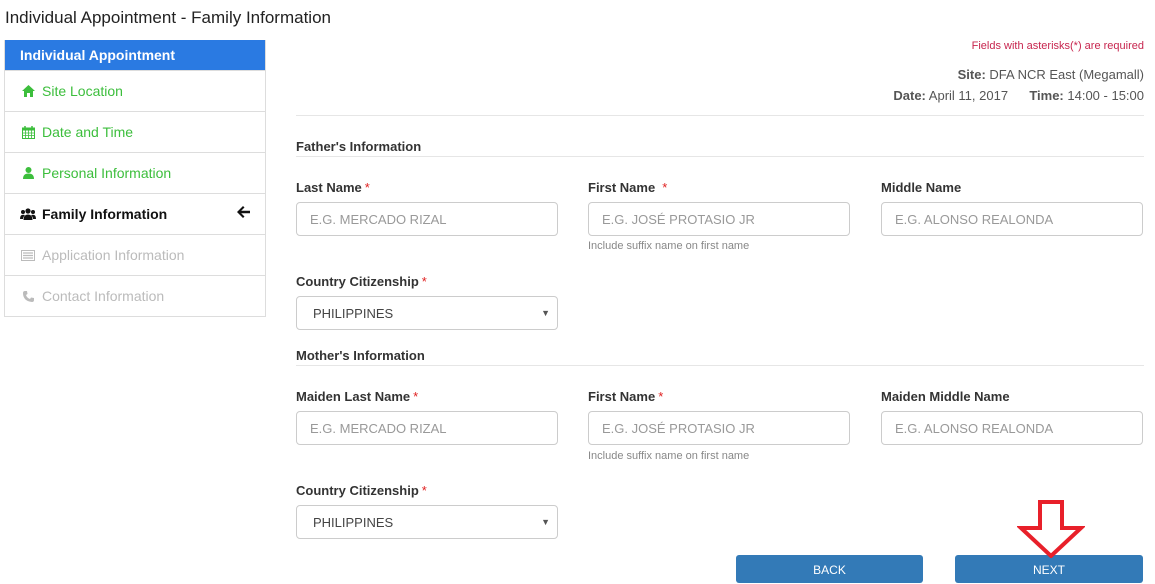  What do you see at coordinates (105, 214) in the screenshot?
I see `sidebar-item-label: Family Information` at bounding box center [105, 214].